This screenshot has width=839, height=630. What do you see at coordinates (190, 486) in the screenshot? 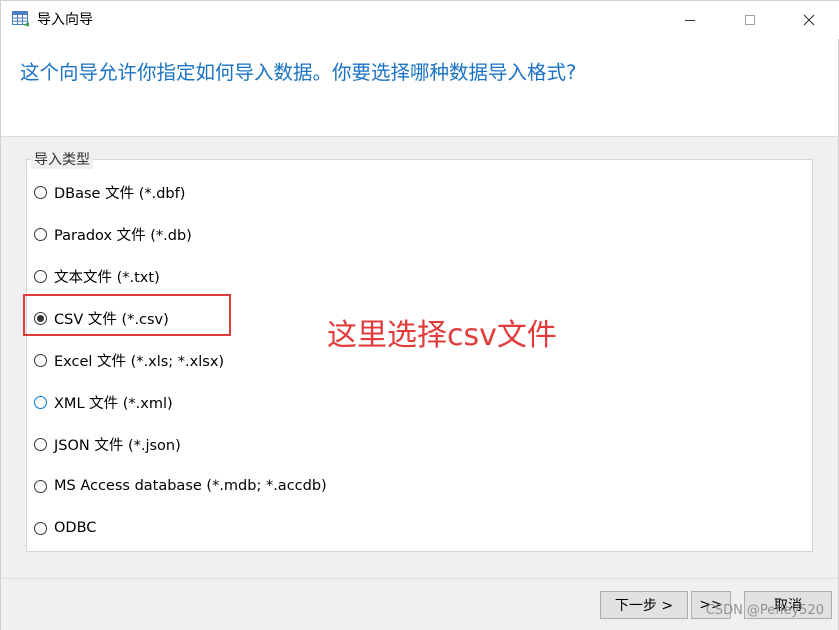
I see `radio-label: MS Access database (*.mdb; *.accdb)` at bounding box center [190, 486].